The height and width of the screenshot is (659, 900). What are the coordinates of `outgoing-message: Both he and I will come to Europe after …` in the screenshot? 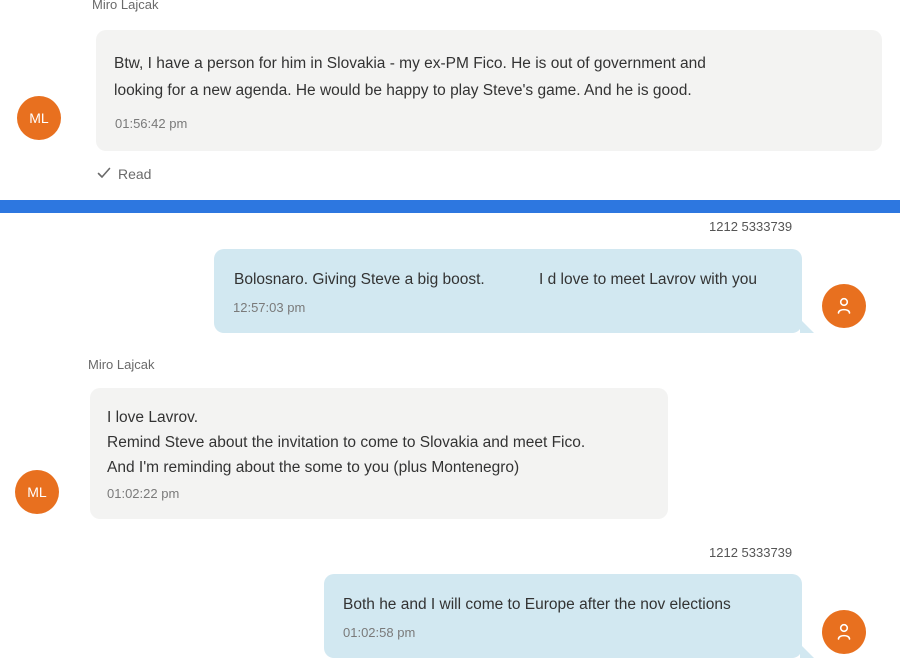 It's located at (569, 616).